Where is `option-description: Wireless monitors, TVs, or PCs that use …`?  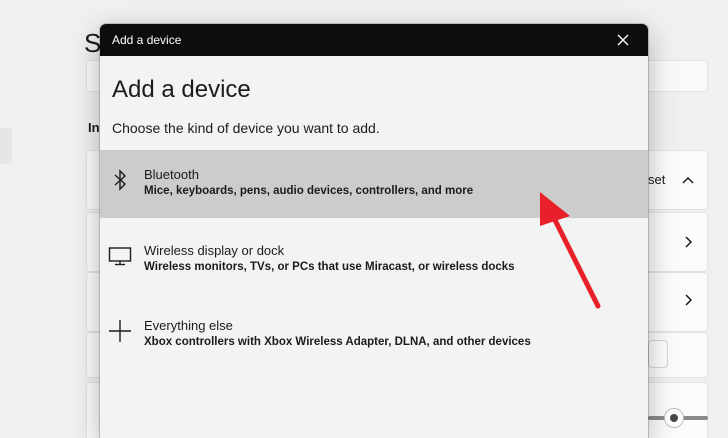 option-description: Wireless monitors, TVs, or PCs that use … is located at coordinates (329, 267).